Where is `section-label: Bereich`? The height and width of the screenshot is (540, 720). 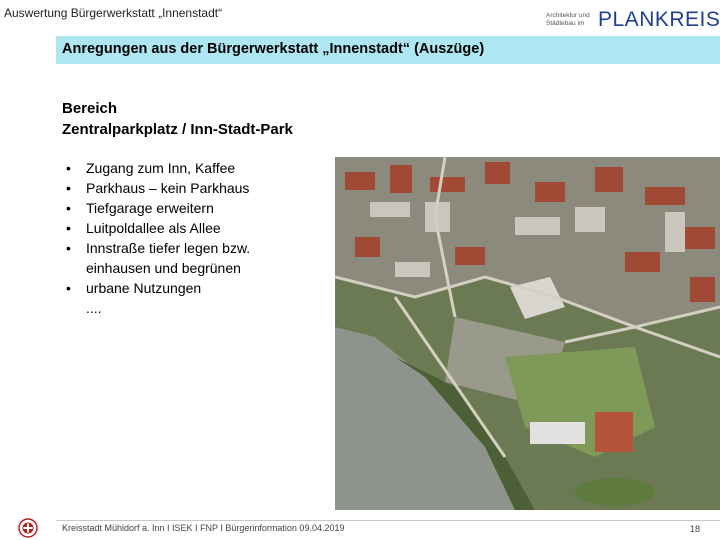
section-label: Bereich is located at coordinates (90, 108).